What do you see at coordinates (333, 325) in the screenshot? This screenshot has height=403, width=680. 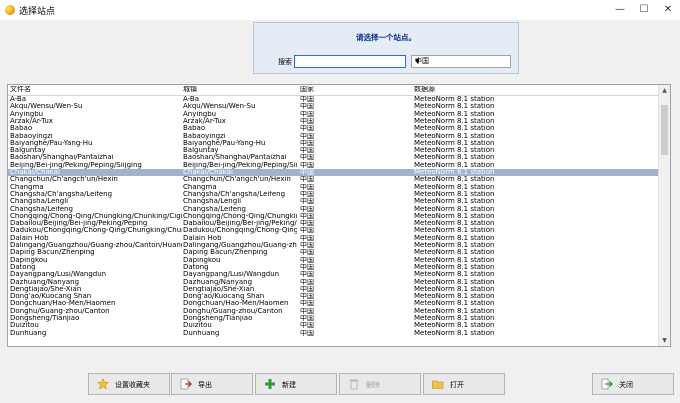 I see `table-row: Duizitou Duizitou 中国 MeteoNorm 8.1 station` at bounding box center [333, 325].